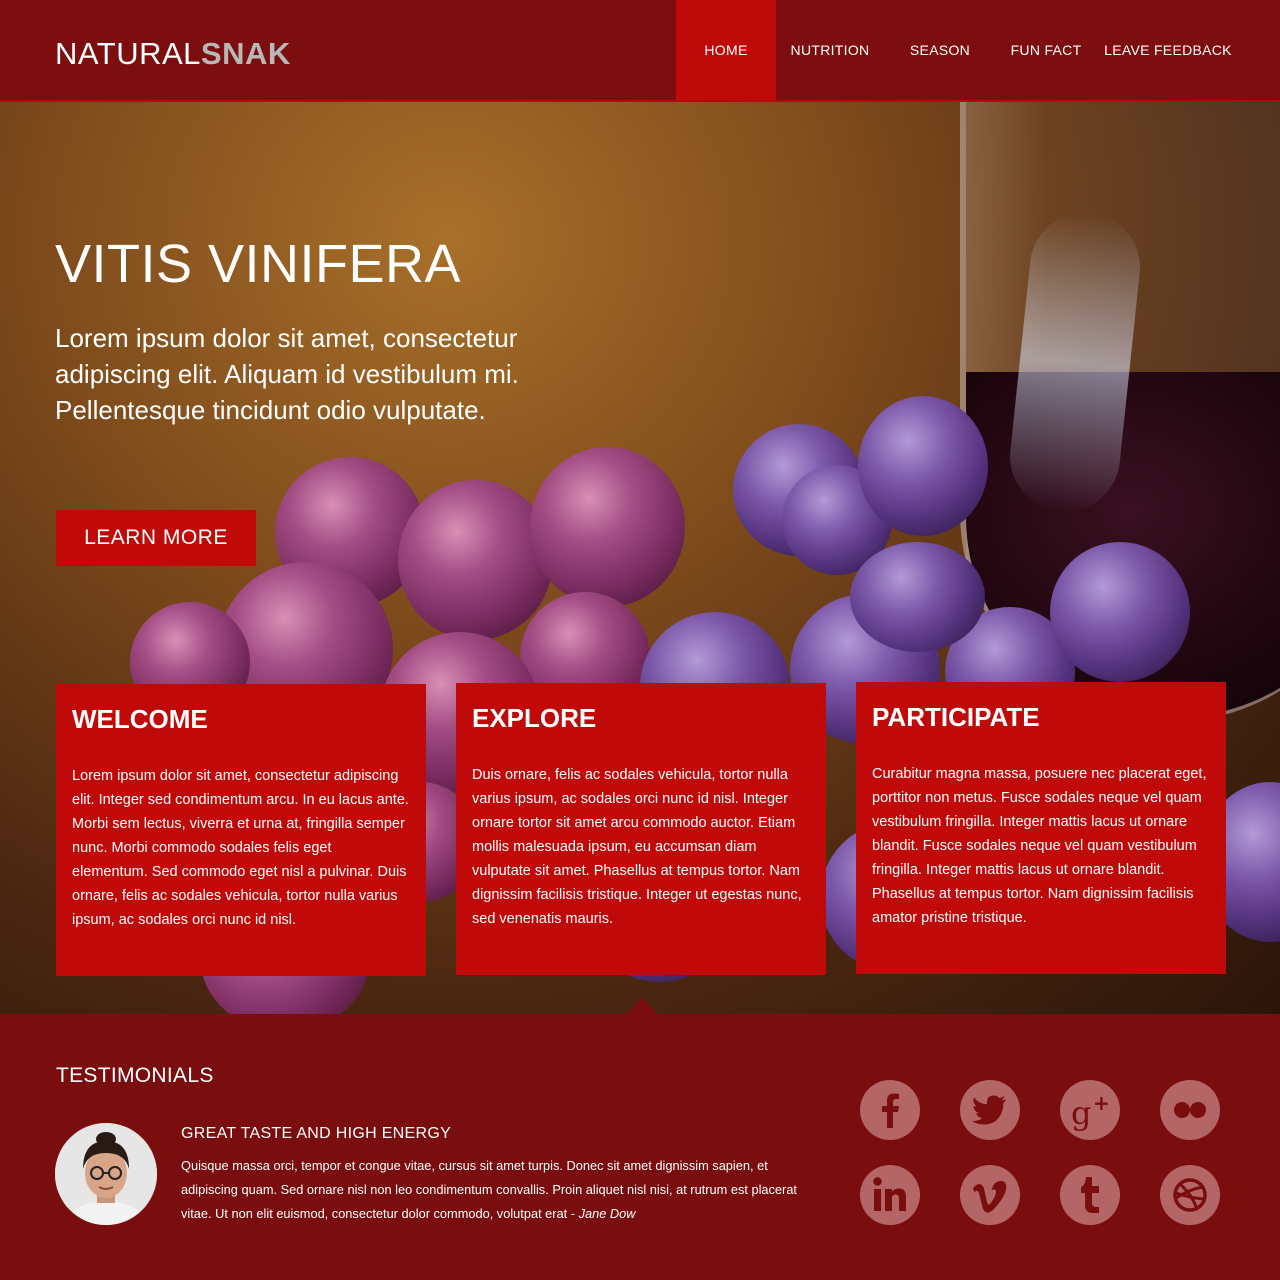  What do you see at coordinates (156, 538) in the screenshot?
I see `learn-more-button: LEARN MORE` at bounding box center [156, 538].